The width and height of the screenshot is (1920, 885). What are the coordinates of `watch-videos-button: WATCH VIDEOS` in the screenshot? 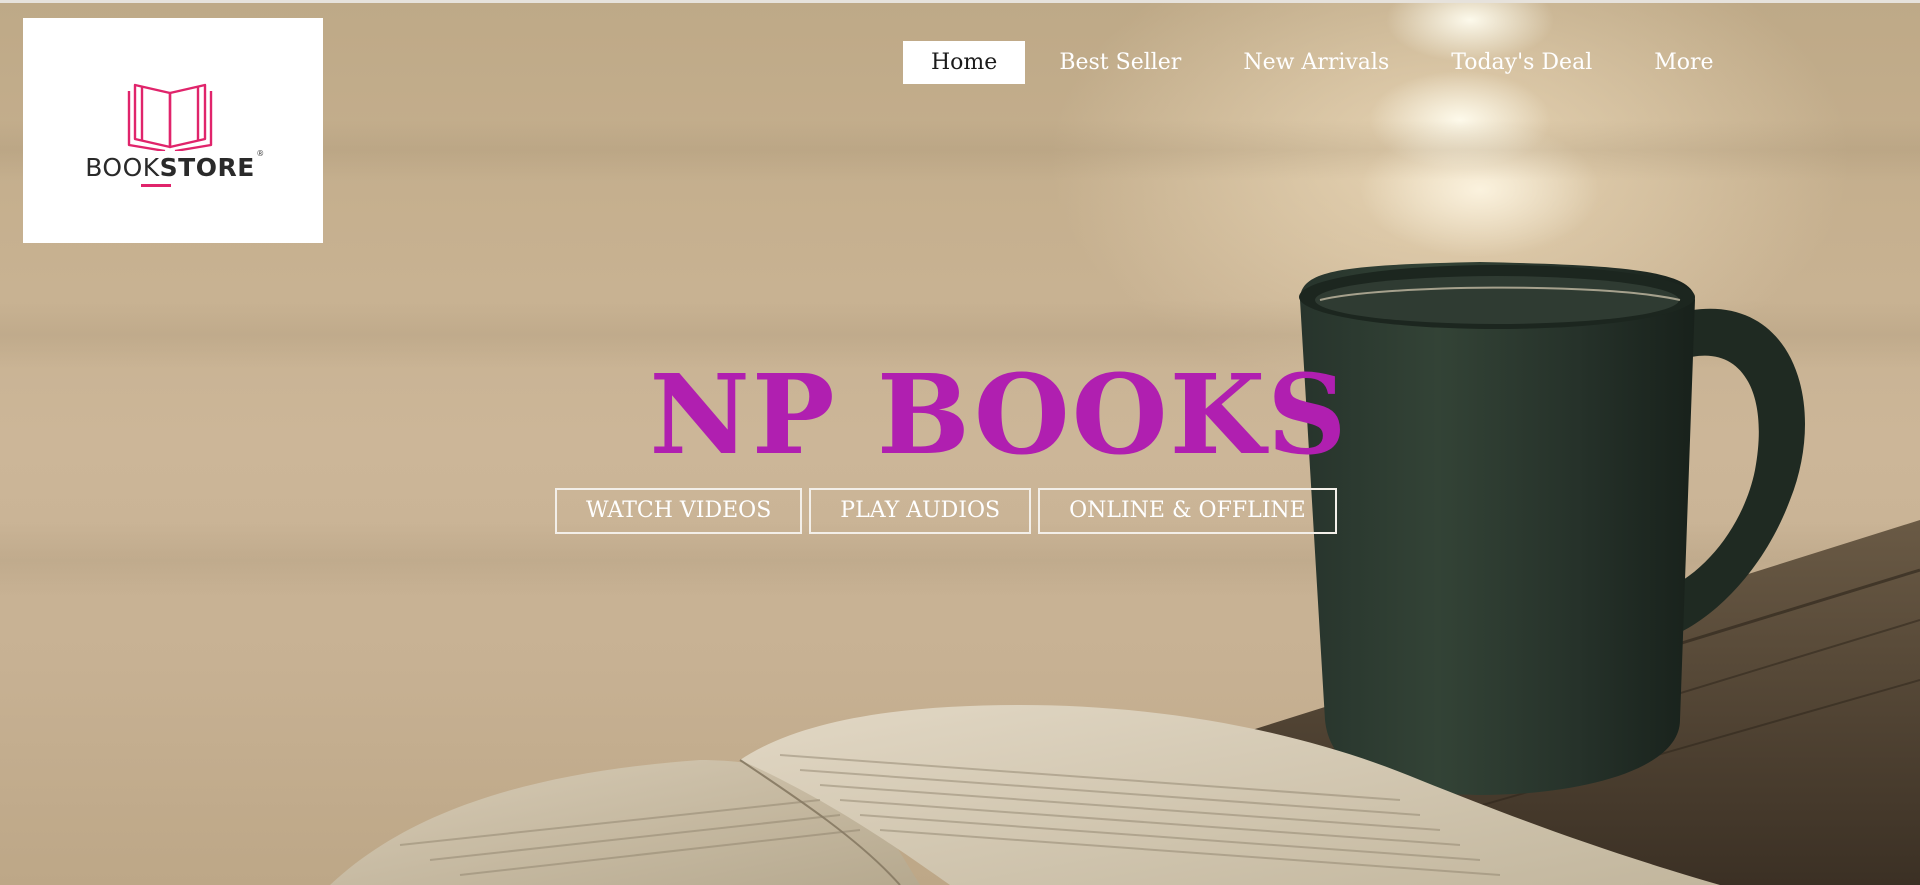 It's located at (679, 511).